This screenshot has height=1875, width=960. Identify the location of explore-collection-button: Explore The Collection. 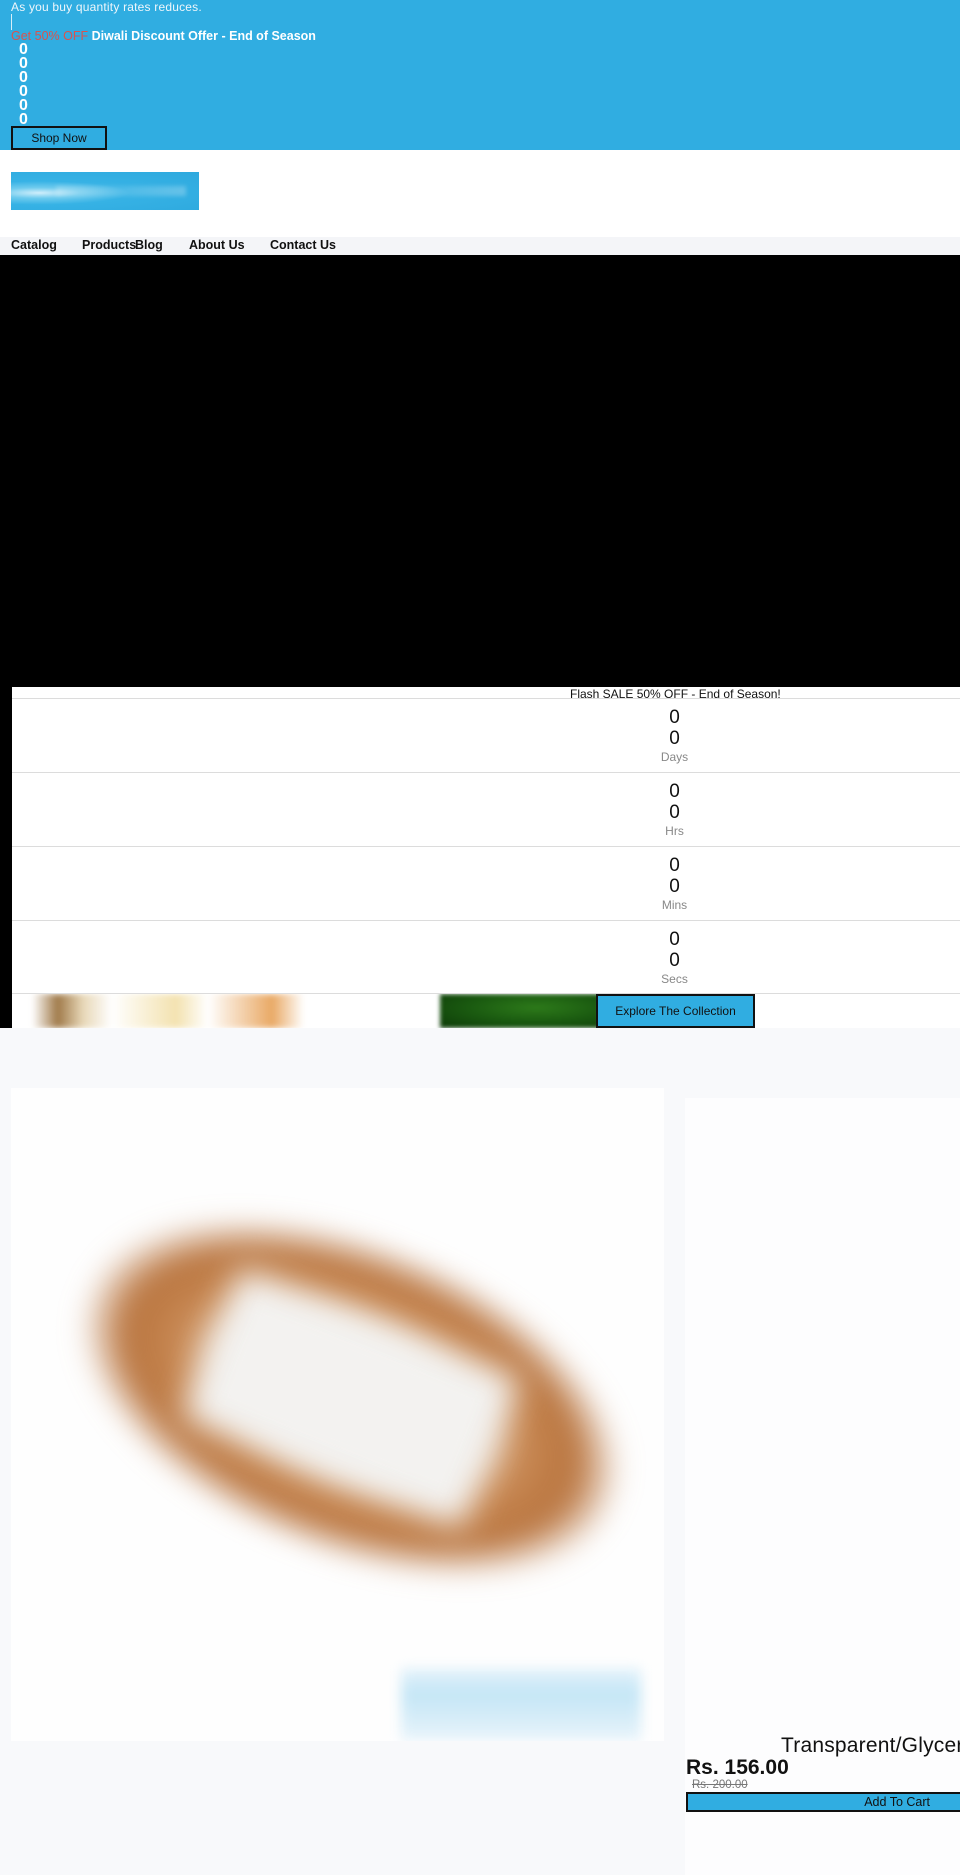
(675, 1011).